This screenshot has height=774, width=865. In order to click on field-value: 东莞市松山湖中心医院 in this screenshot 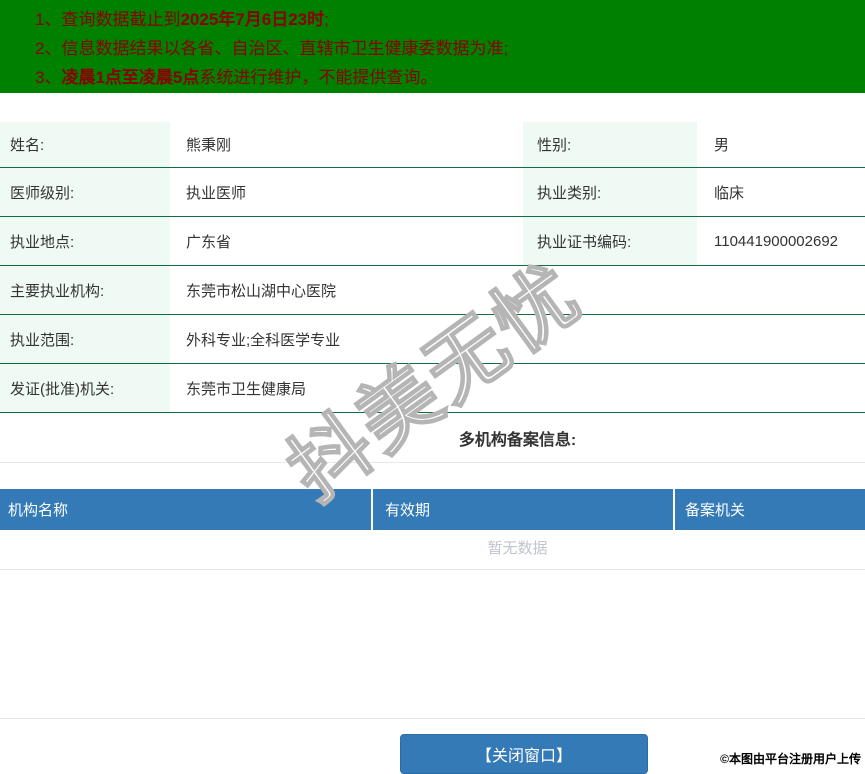, I will do `click(261, 291)`.